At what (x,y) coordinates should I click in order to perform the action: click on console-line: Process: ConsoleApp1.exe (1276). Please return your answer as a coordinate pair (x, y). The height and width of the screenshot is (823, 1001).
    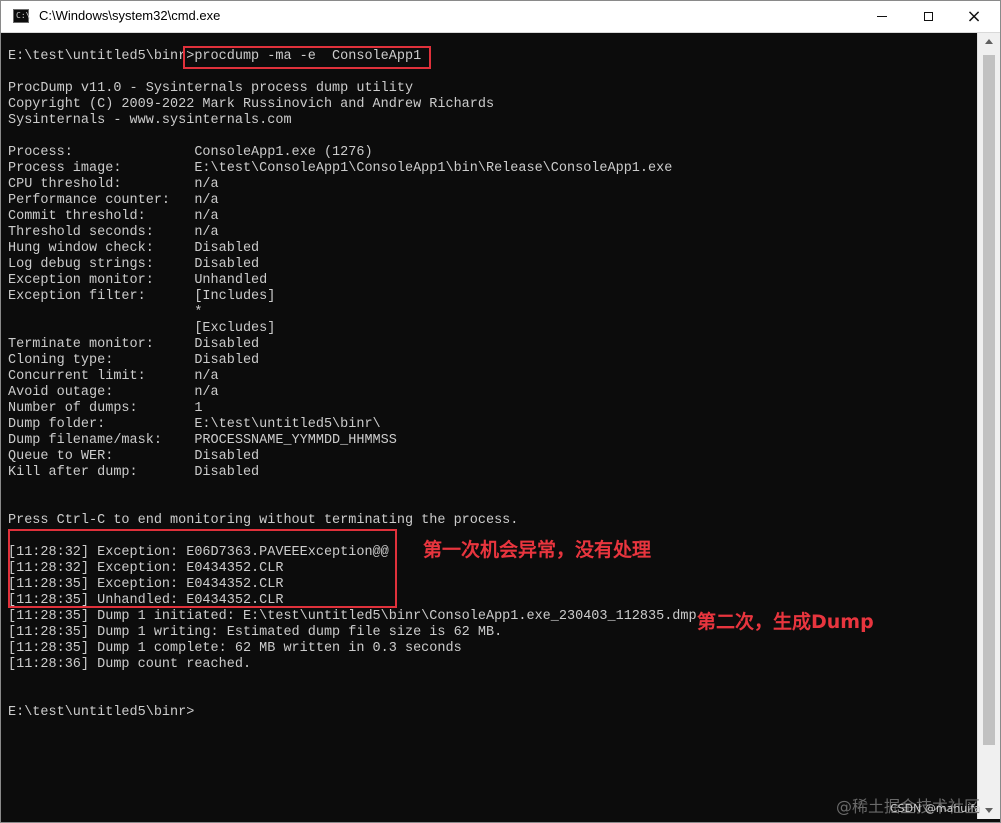
    Looking at the image, I should click on (190, 152).